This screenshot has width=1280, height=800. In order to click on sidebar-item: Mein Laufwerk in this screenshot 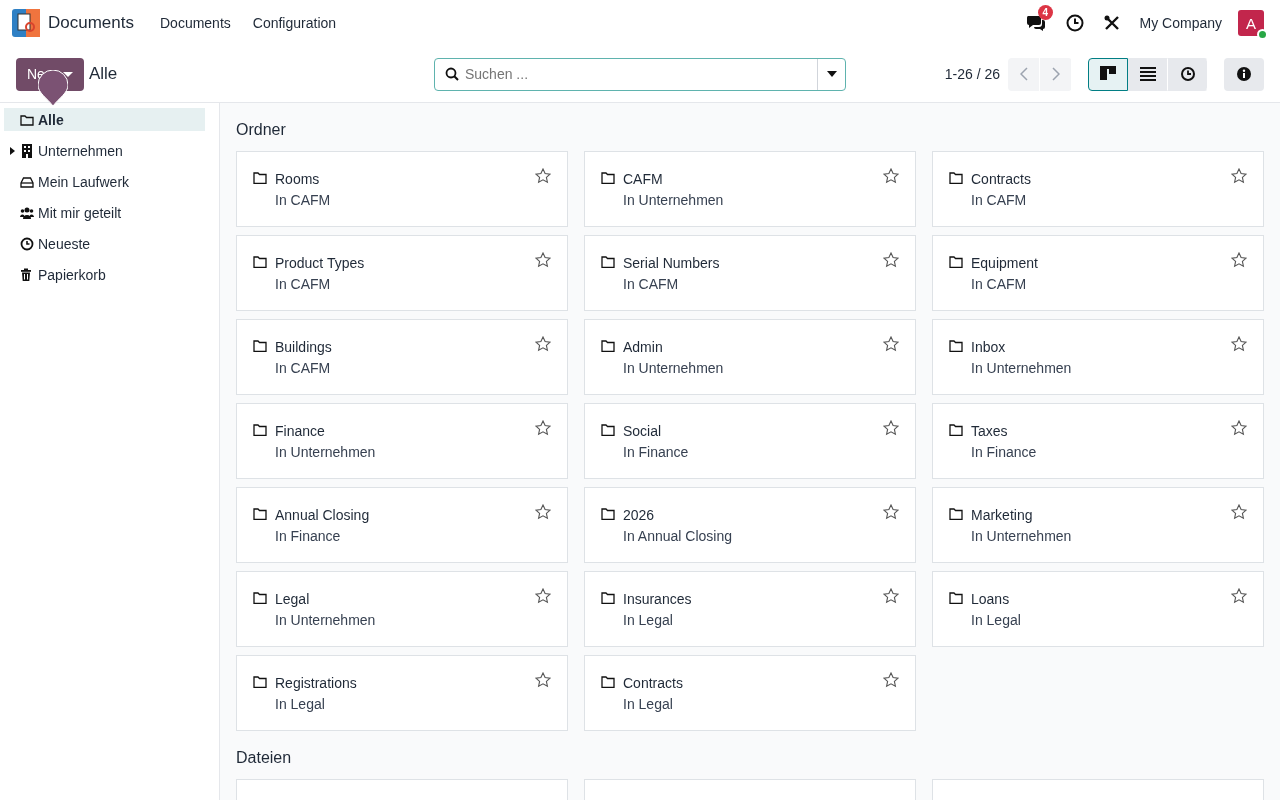, I will do `click(104, 181)`.